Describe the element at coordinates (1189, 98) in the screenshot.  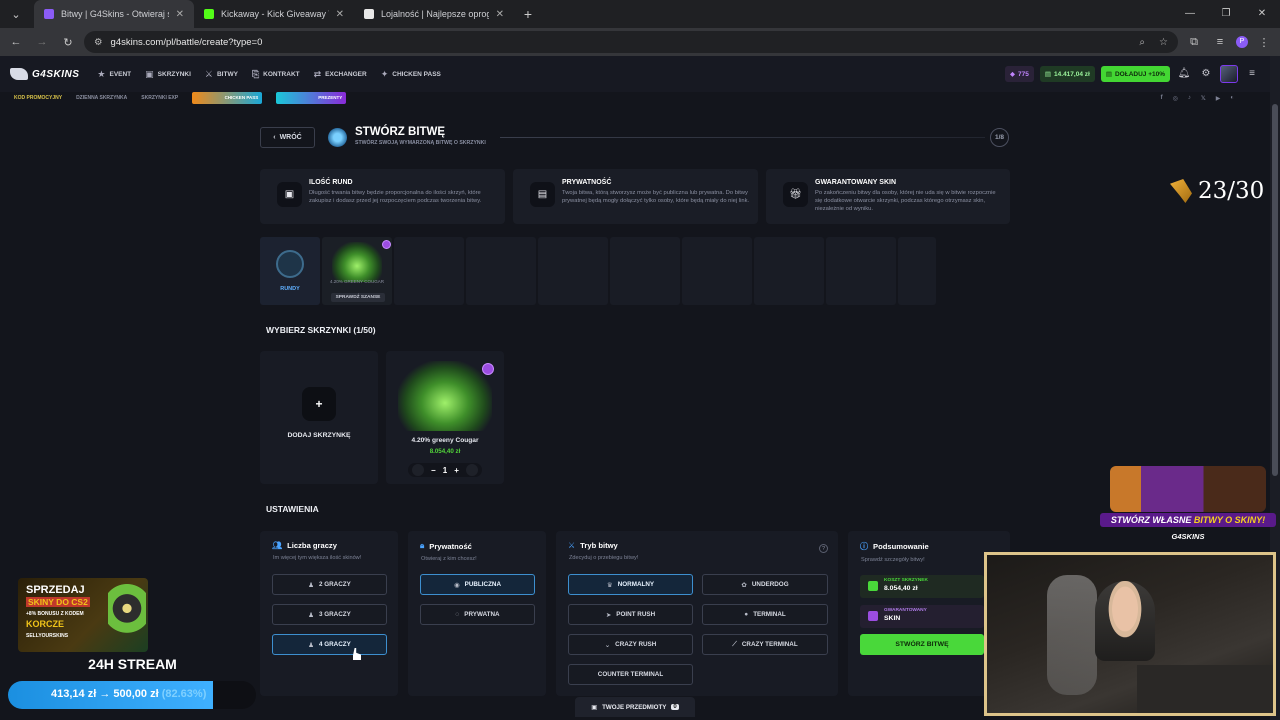
I see `tiktok-icon: ♪` at that location.